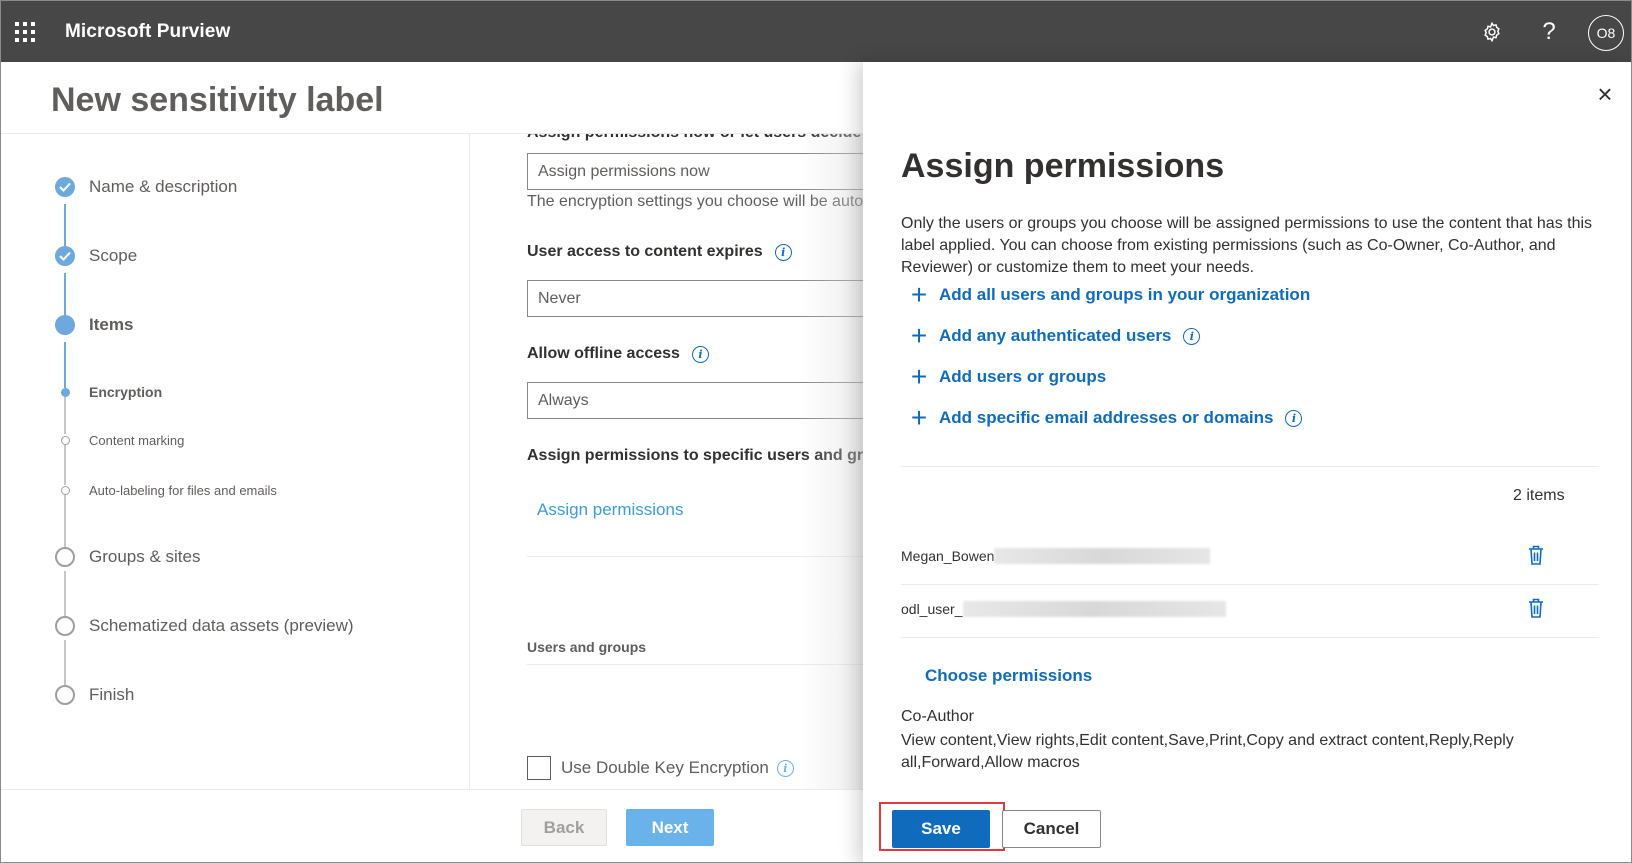 The image size is (1632, 863). What do you see at coordinates (610, 510) in the screenshot?
I see `assign-permissions-link: Assign permissions` at bounding box center [610, 510].